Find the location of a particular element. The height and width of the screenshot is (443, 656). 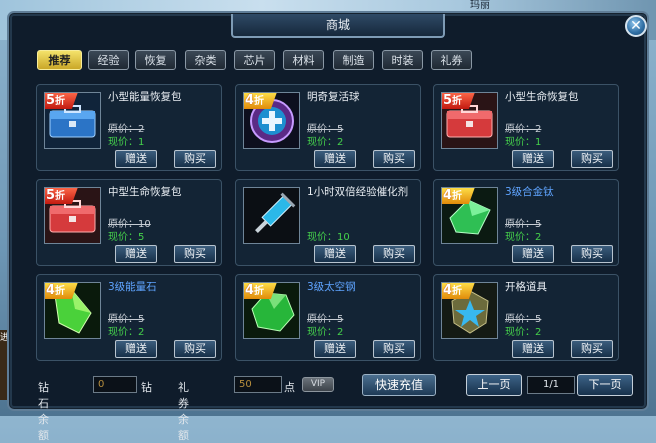

tab-misc: 杂类 is located at coordinates (205, 60).